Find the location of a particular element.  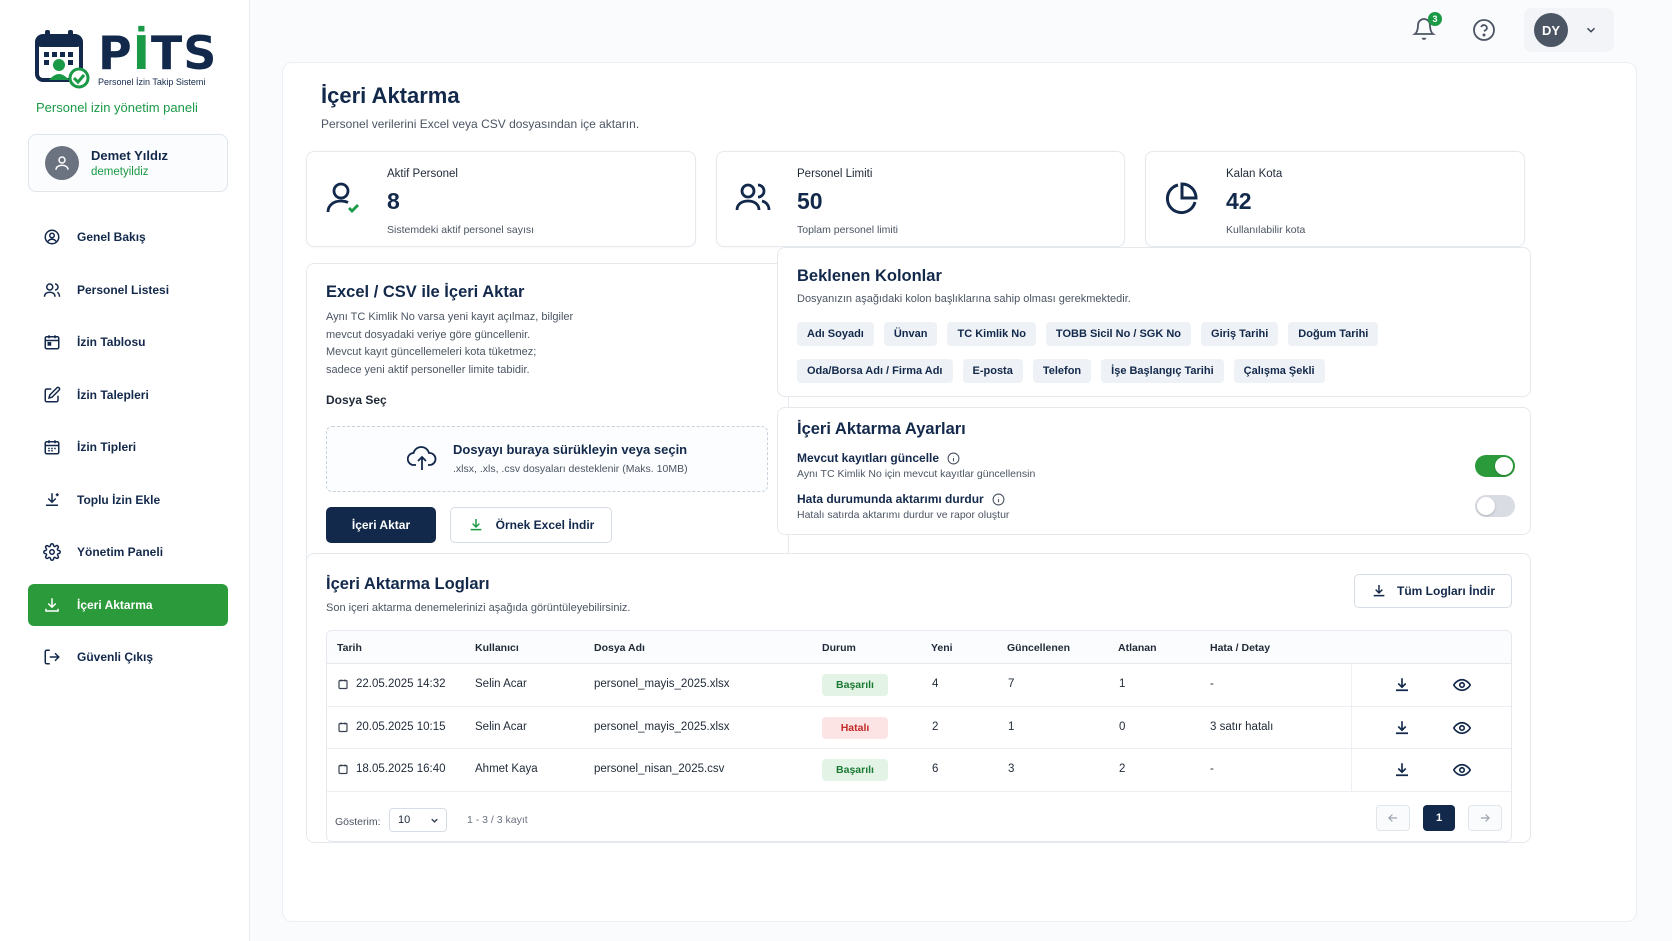

user-name: Demet Yıldız is located at coordinates (130, 155).